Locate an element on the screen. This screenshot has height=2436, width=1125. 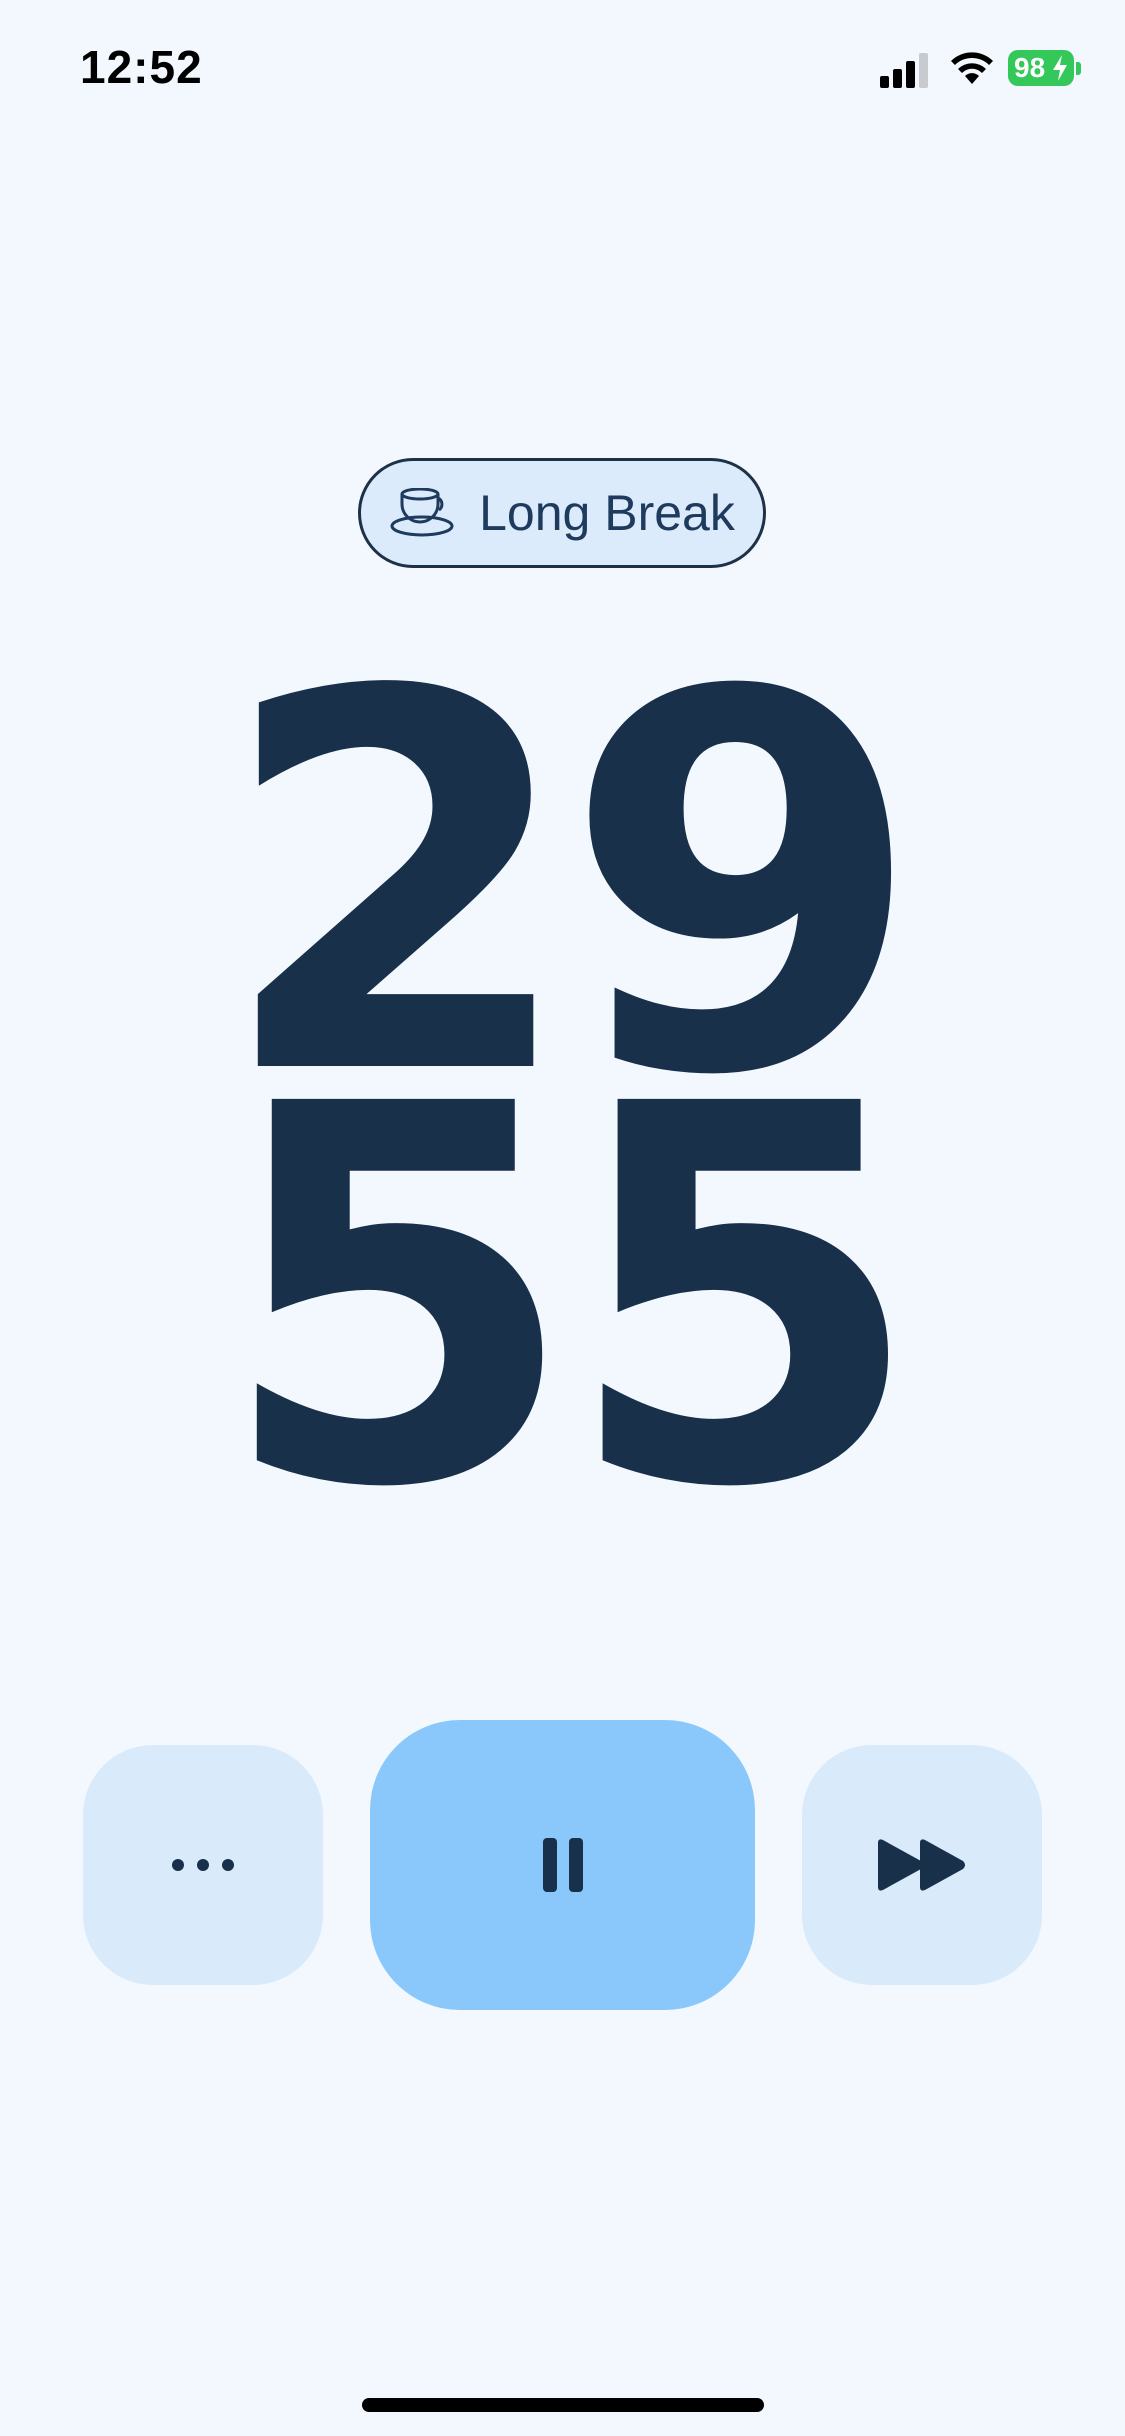
skip-button is located at coordinates (922, 1865).